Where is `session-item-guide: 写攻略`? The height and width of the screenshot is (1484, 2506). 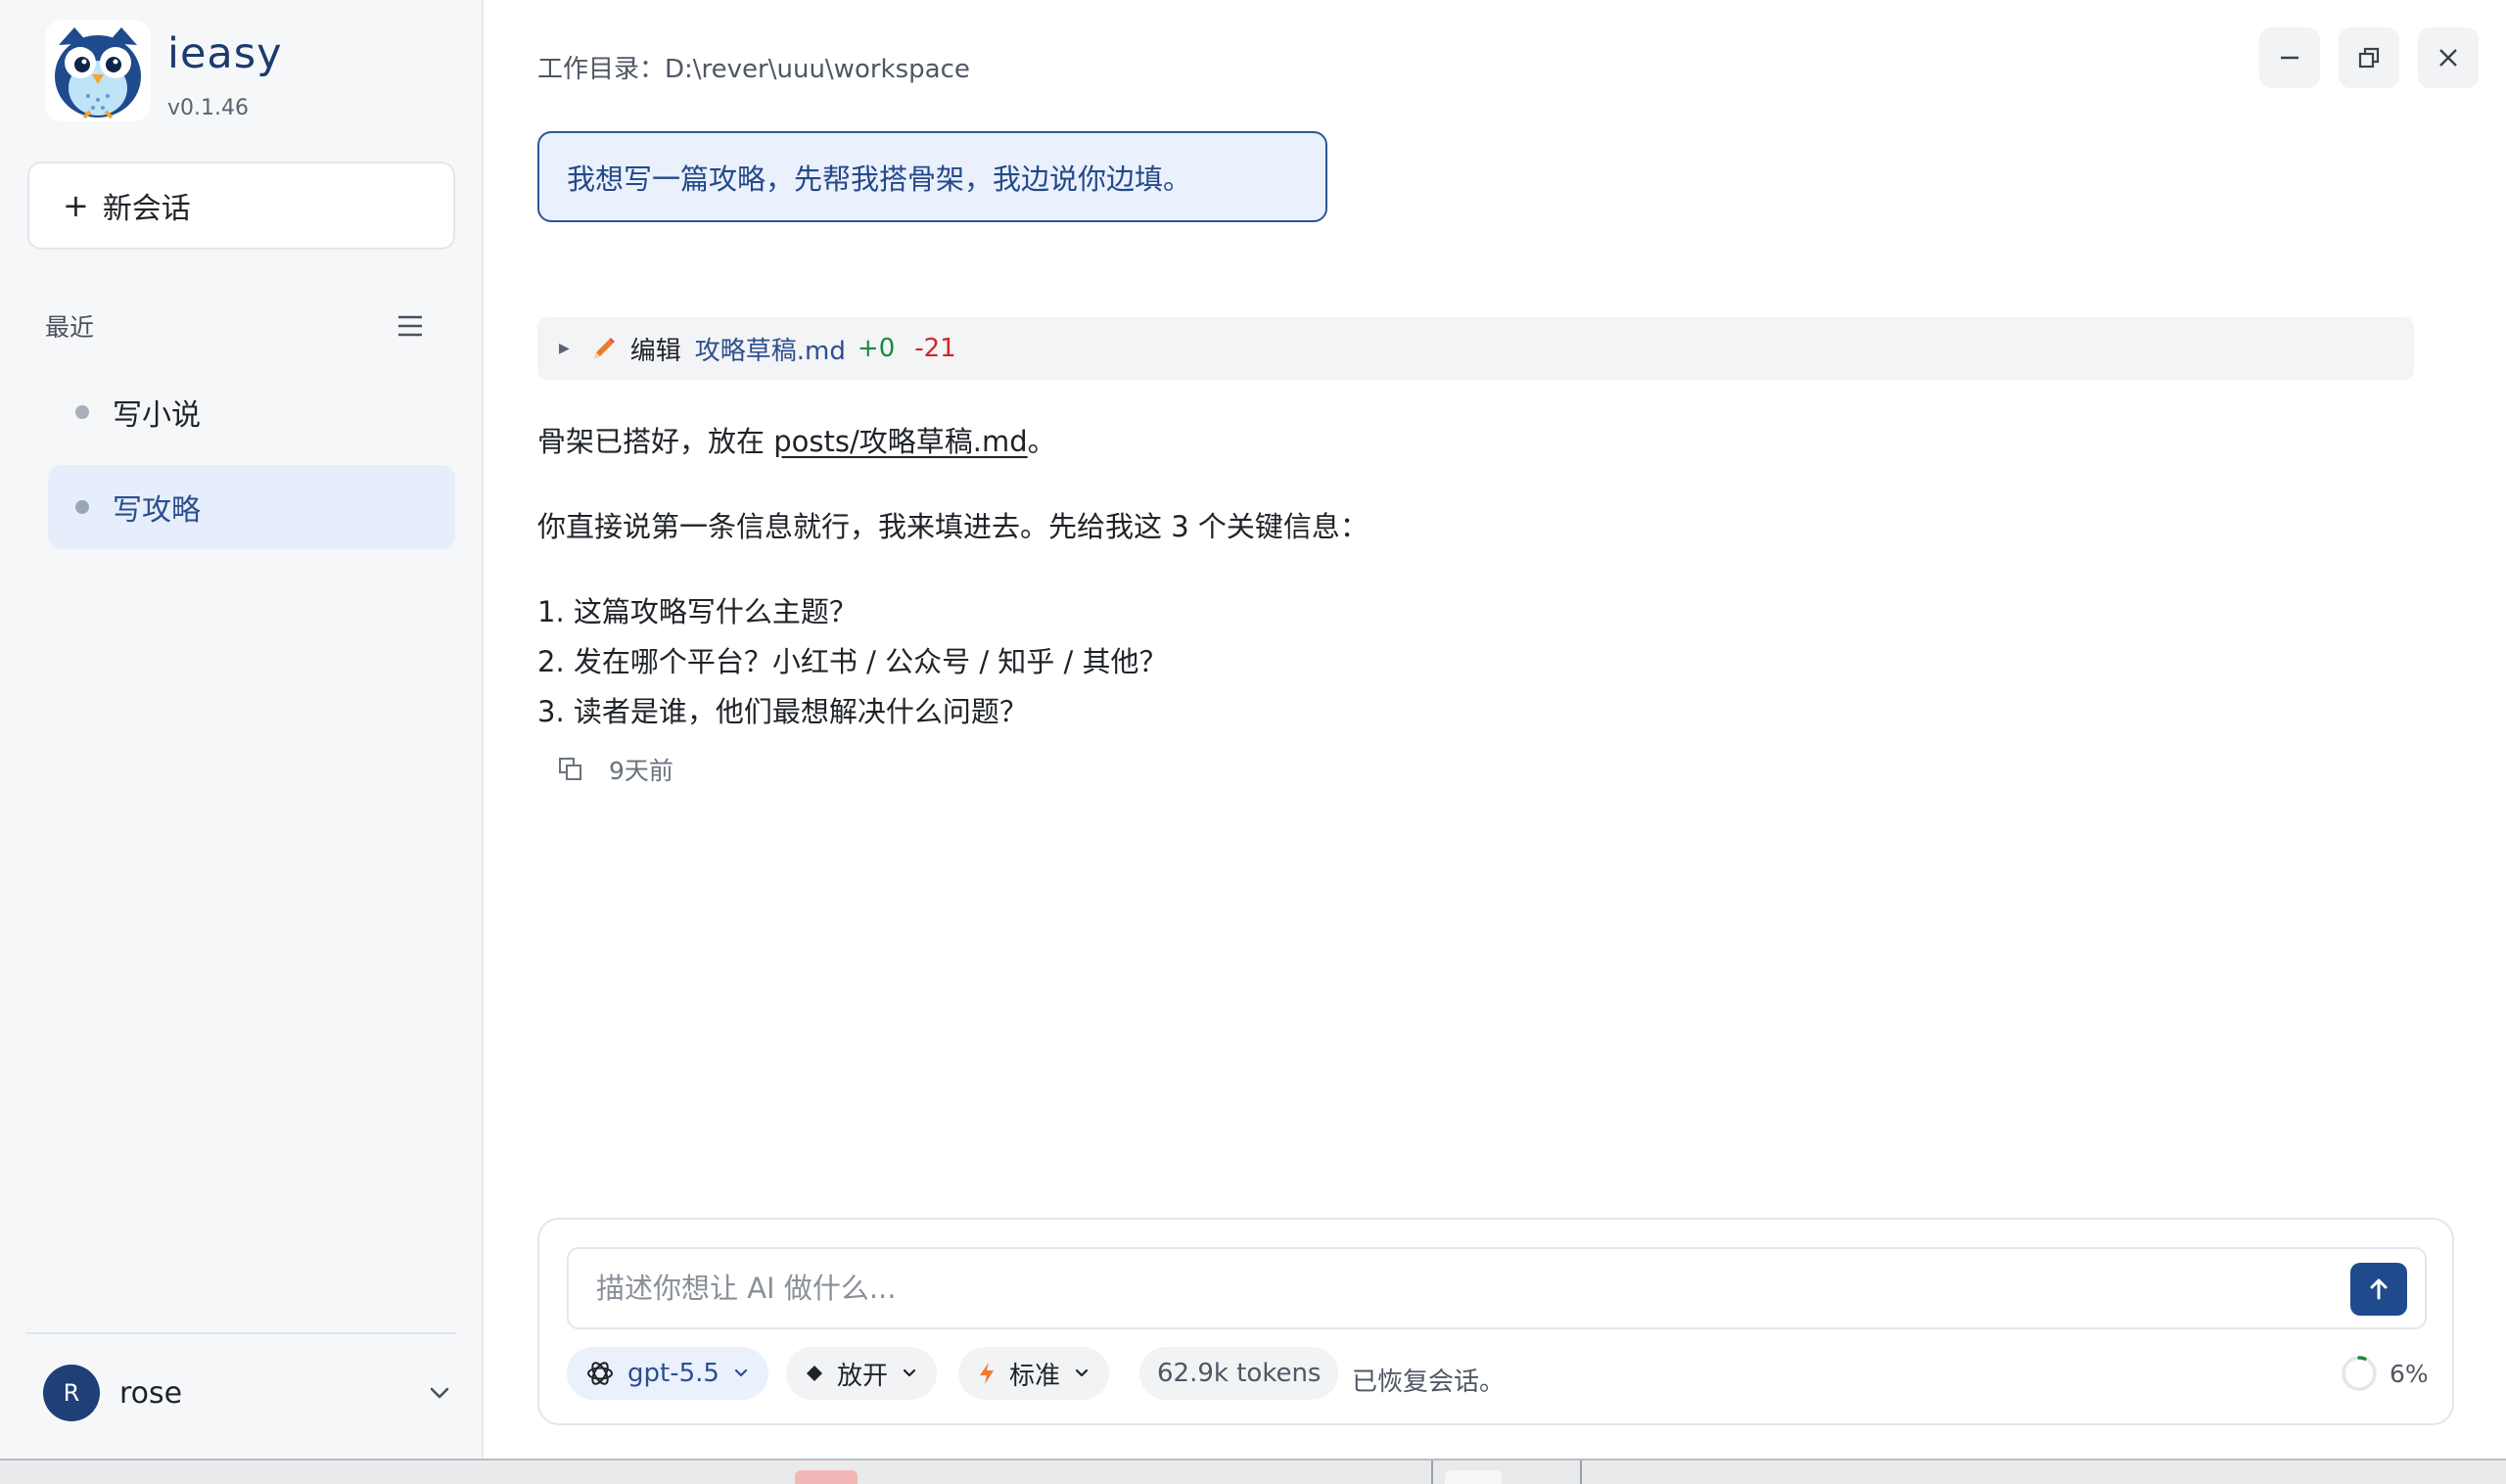
session-item-guide: 写攻略 is located at coordinates (251, 507).